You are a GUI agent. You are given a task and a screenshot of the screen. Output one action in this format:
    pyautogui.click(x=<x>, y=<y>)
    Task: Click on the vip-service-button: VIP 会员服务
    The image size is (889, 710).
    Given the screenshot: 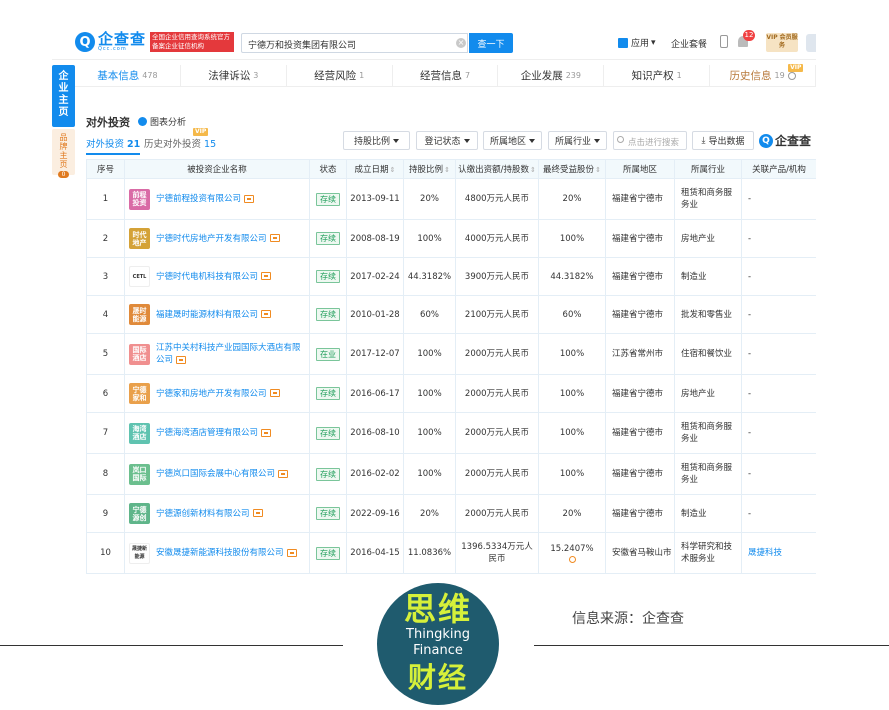 What is the action you would take?
    pyautogui.click(x=782, y=42)
    